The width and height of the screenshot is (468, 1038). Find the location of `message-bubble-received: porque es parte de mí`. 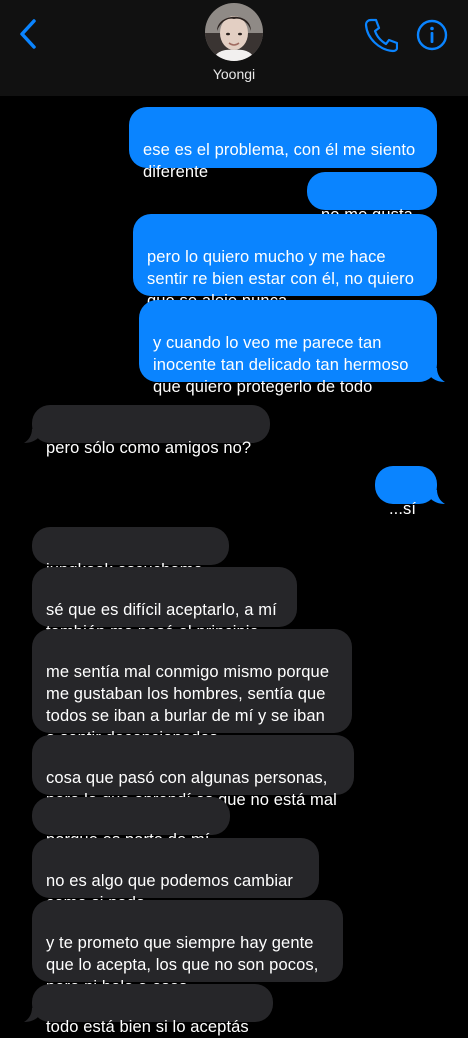

message-bubble-received: porque es parte de mí is located at coordinates (131, 823).